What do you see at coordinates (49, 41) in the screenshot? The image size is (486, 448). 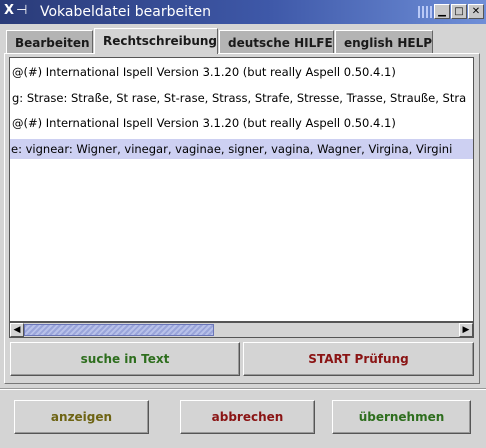 I see `tab-bearbeiten: Bearbeiten` at bounding box center [49, 41].